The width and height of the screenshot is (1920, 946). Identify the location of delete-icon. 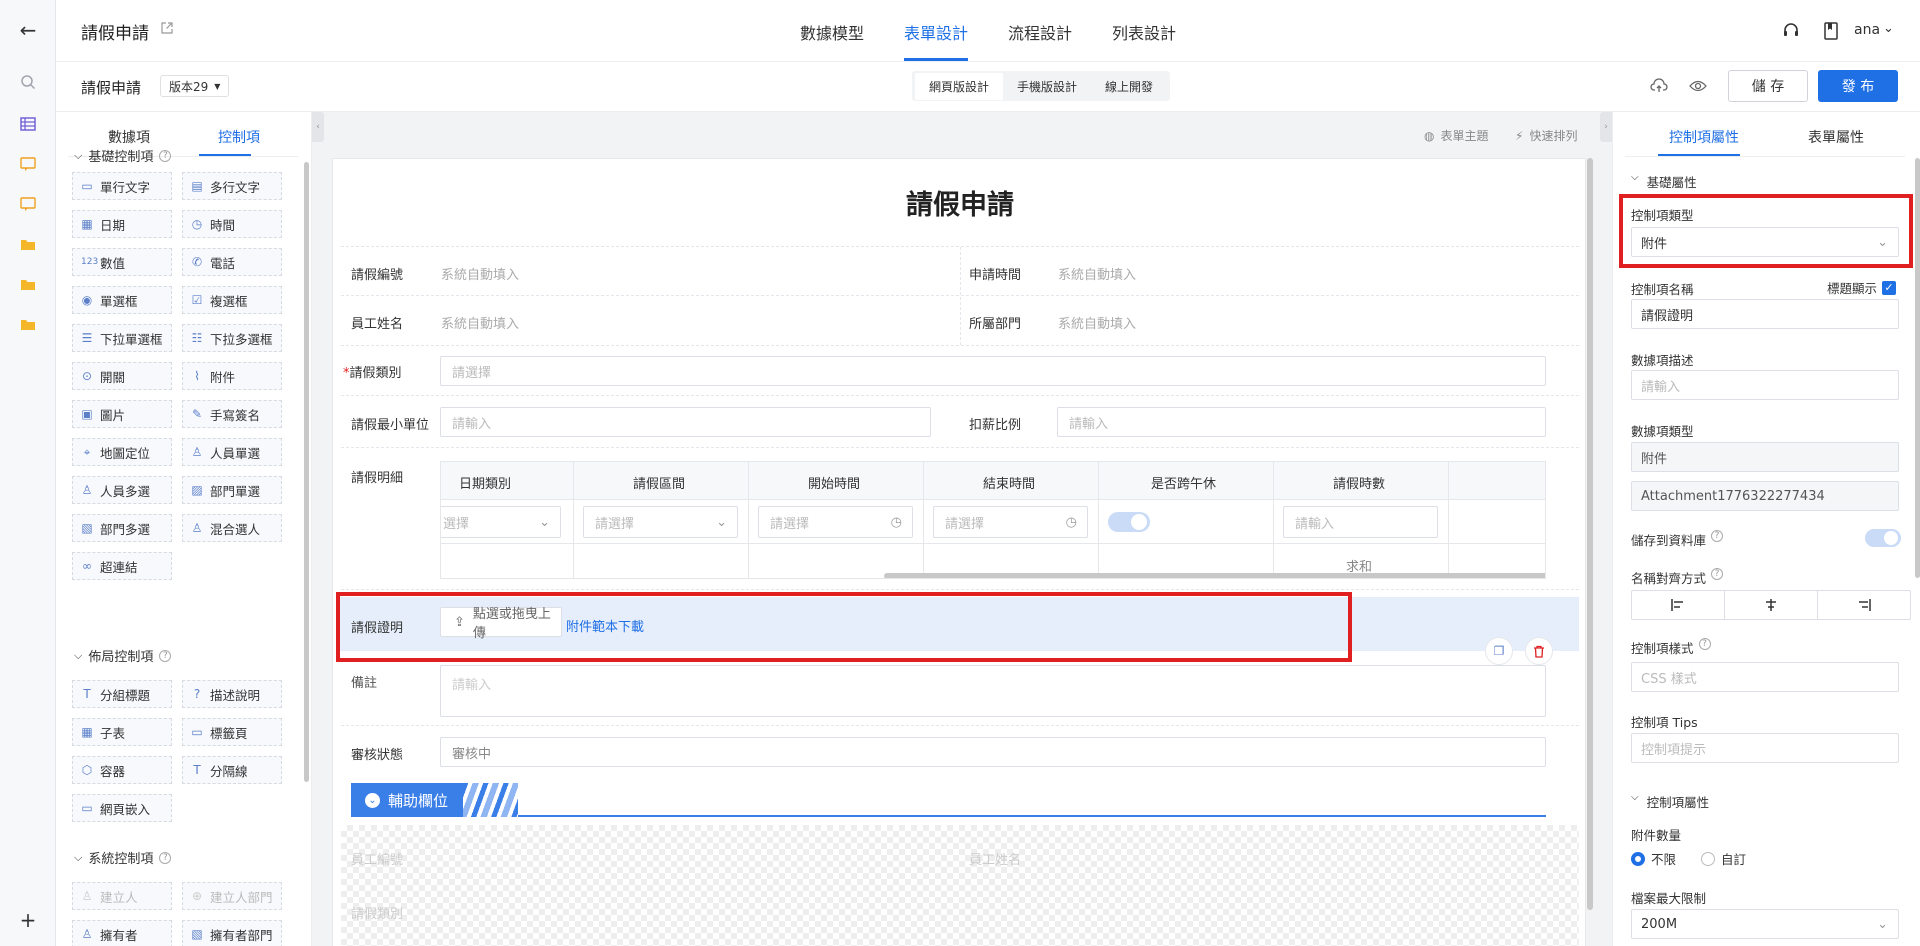
(1539, 651).